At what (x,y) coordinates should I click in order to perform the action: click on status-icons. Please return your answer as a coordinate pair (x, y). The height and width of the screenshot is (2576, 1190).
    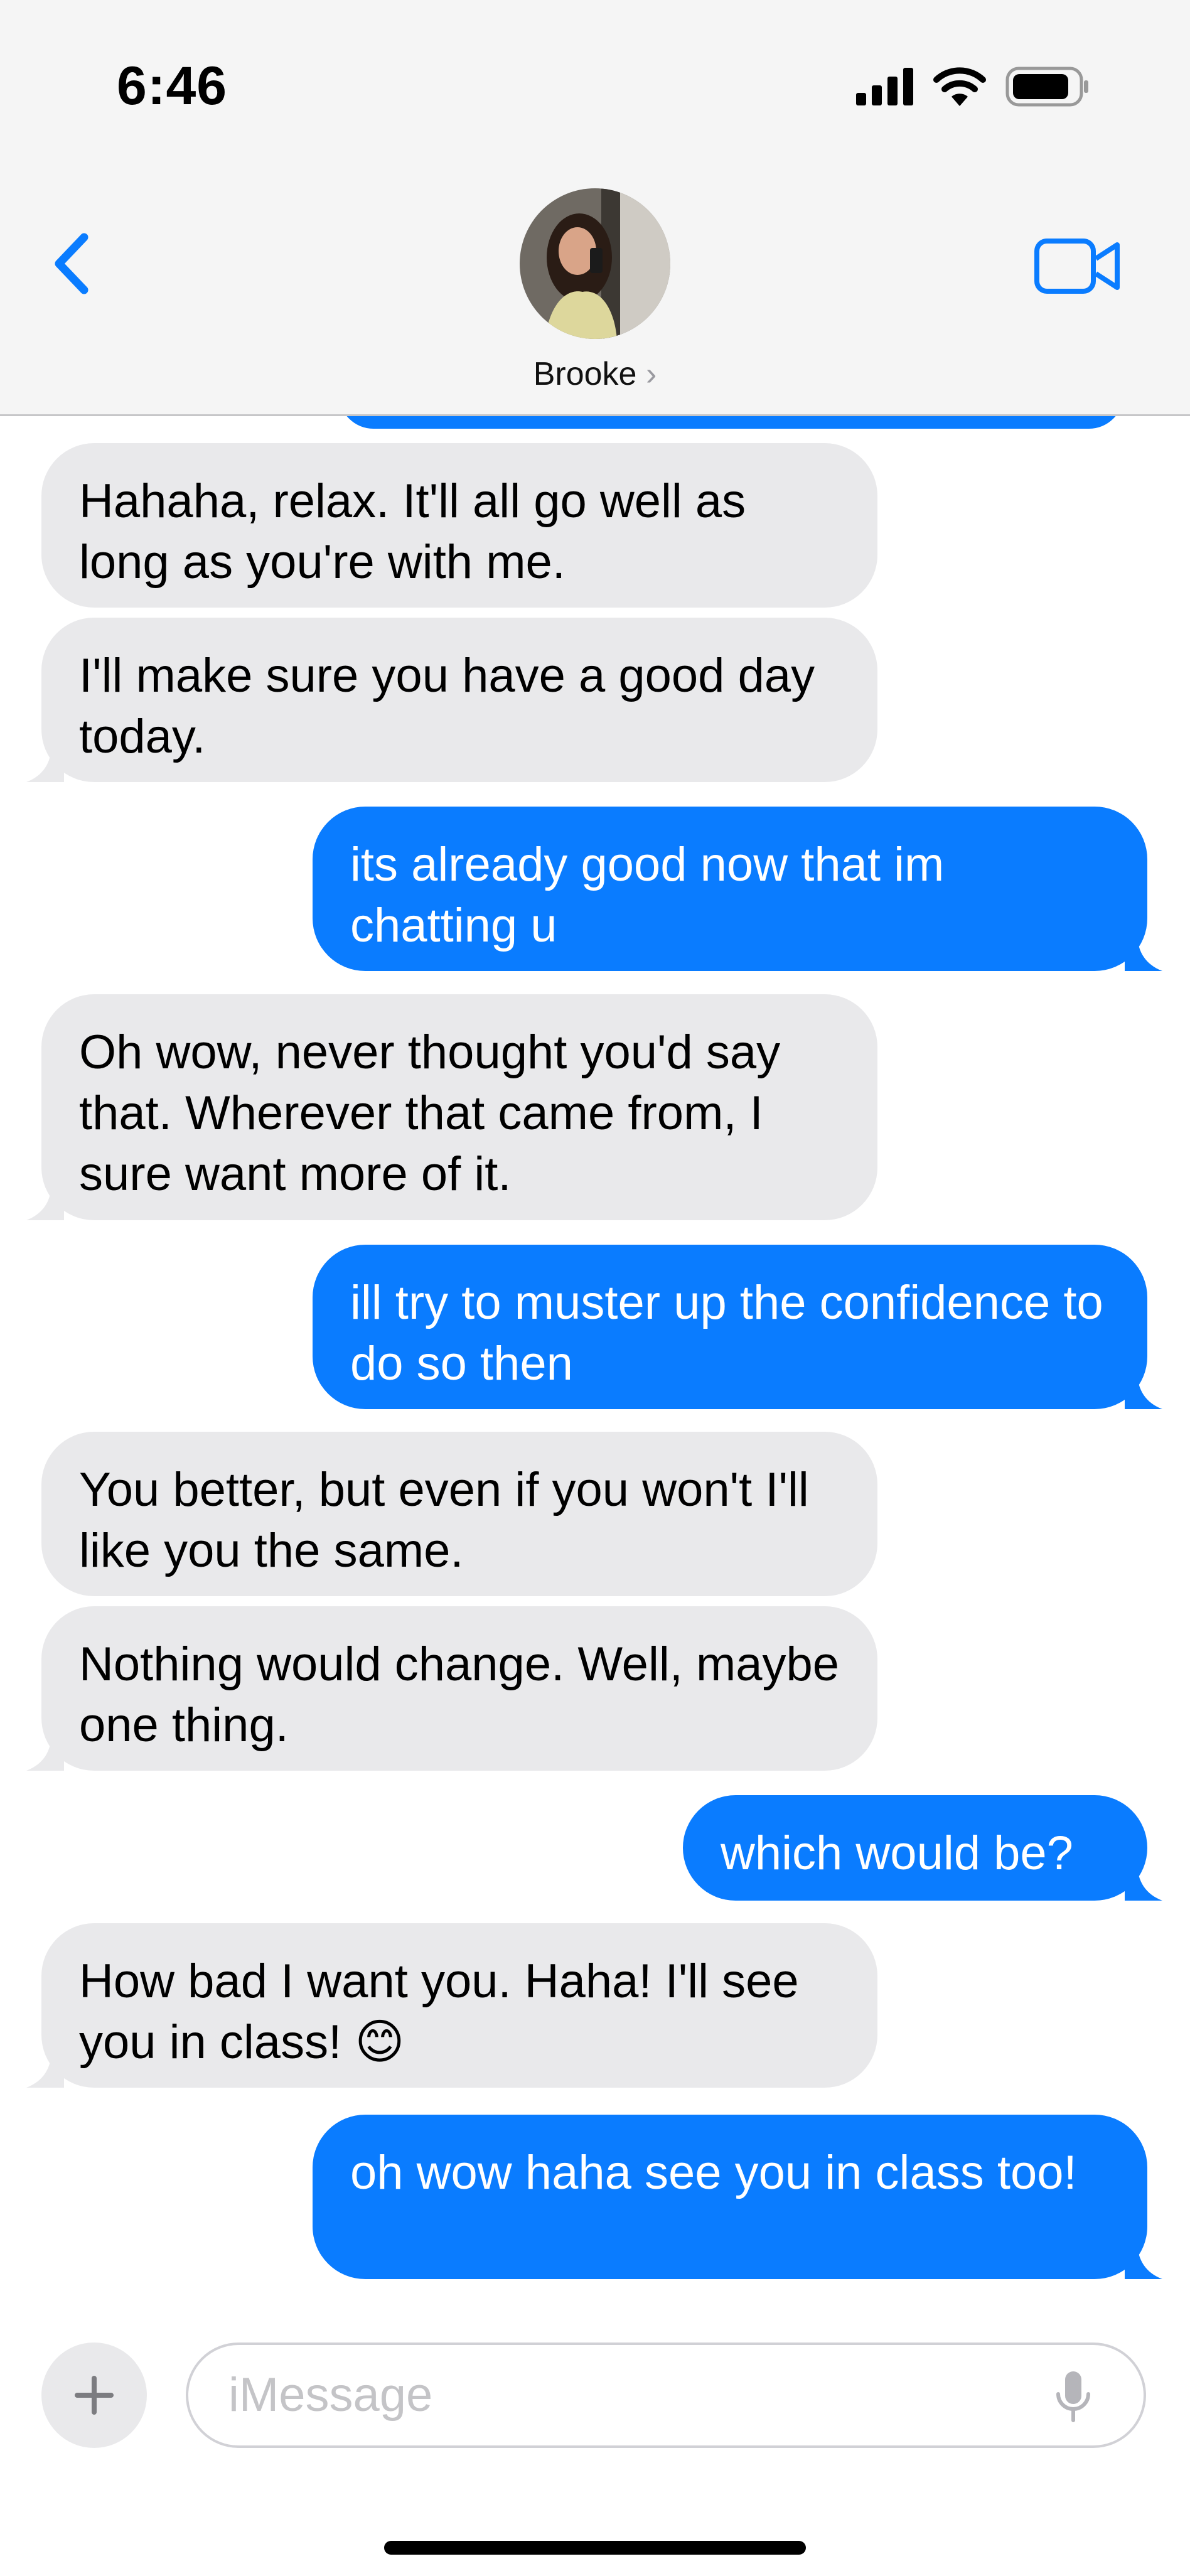
    Looking at the image, I should click on (973, 87).